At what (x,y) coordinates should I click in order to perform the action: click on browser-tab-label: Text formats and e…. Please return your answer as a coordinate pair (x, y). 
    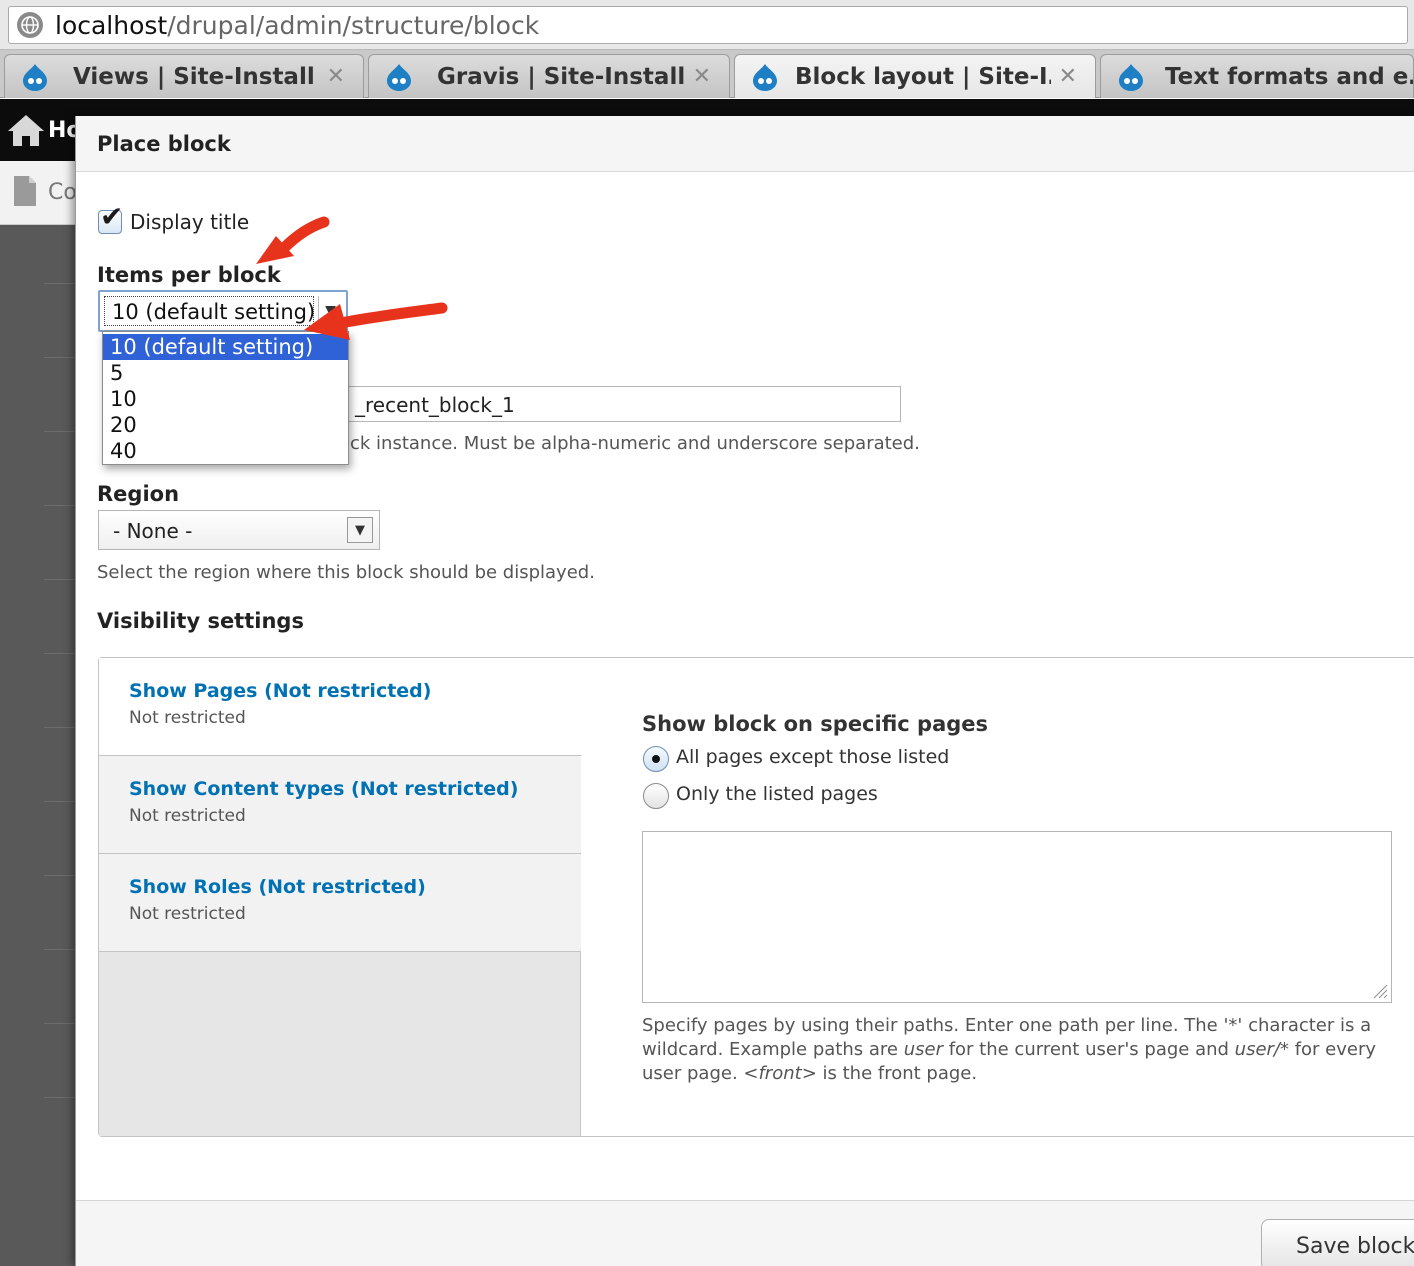
    Looking at the image, I should click on (1289, 76).